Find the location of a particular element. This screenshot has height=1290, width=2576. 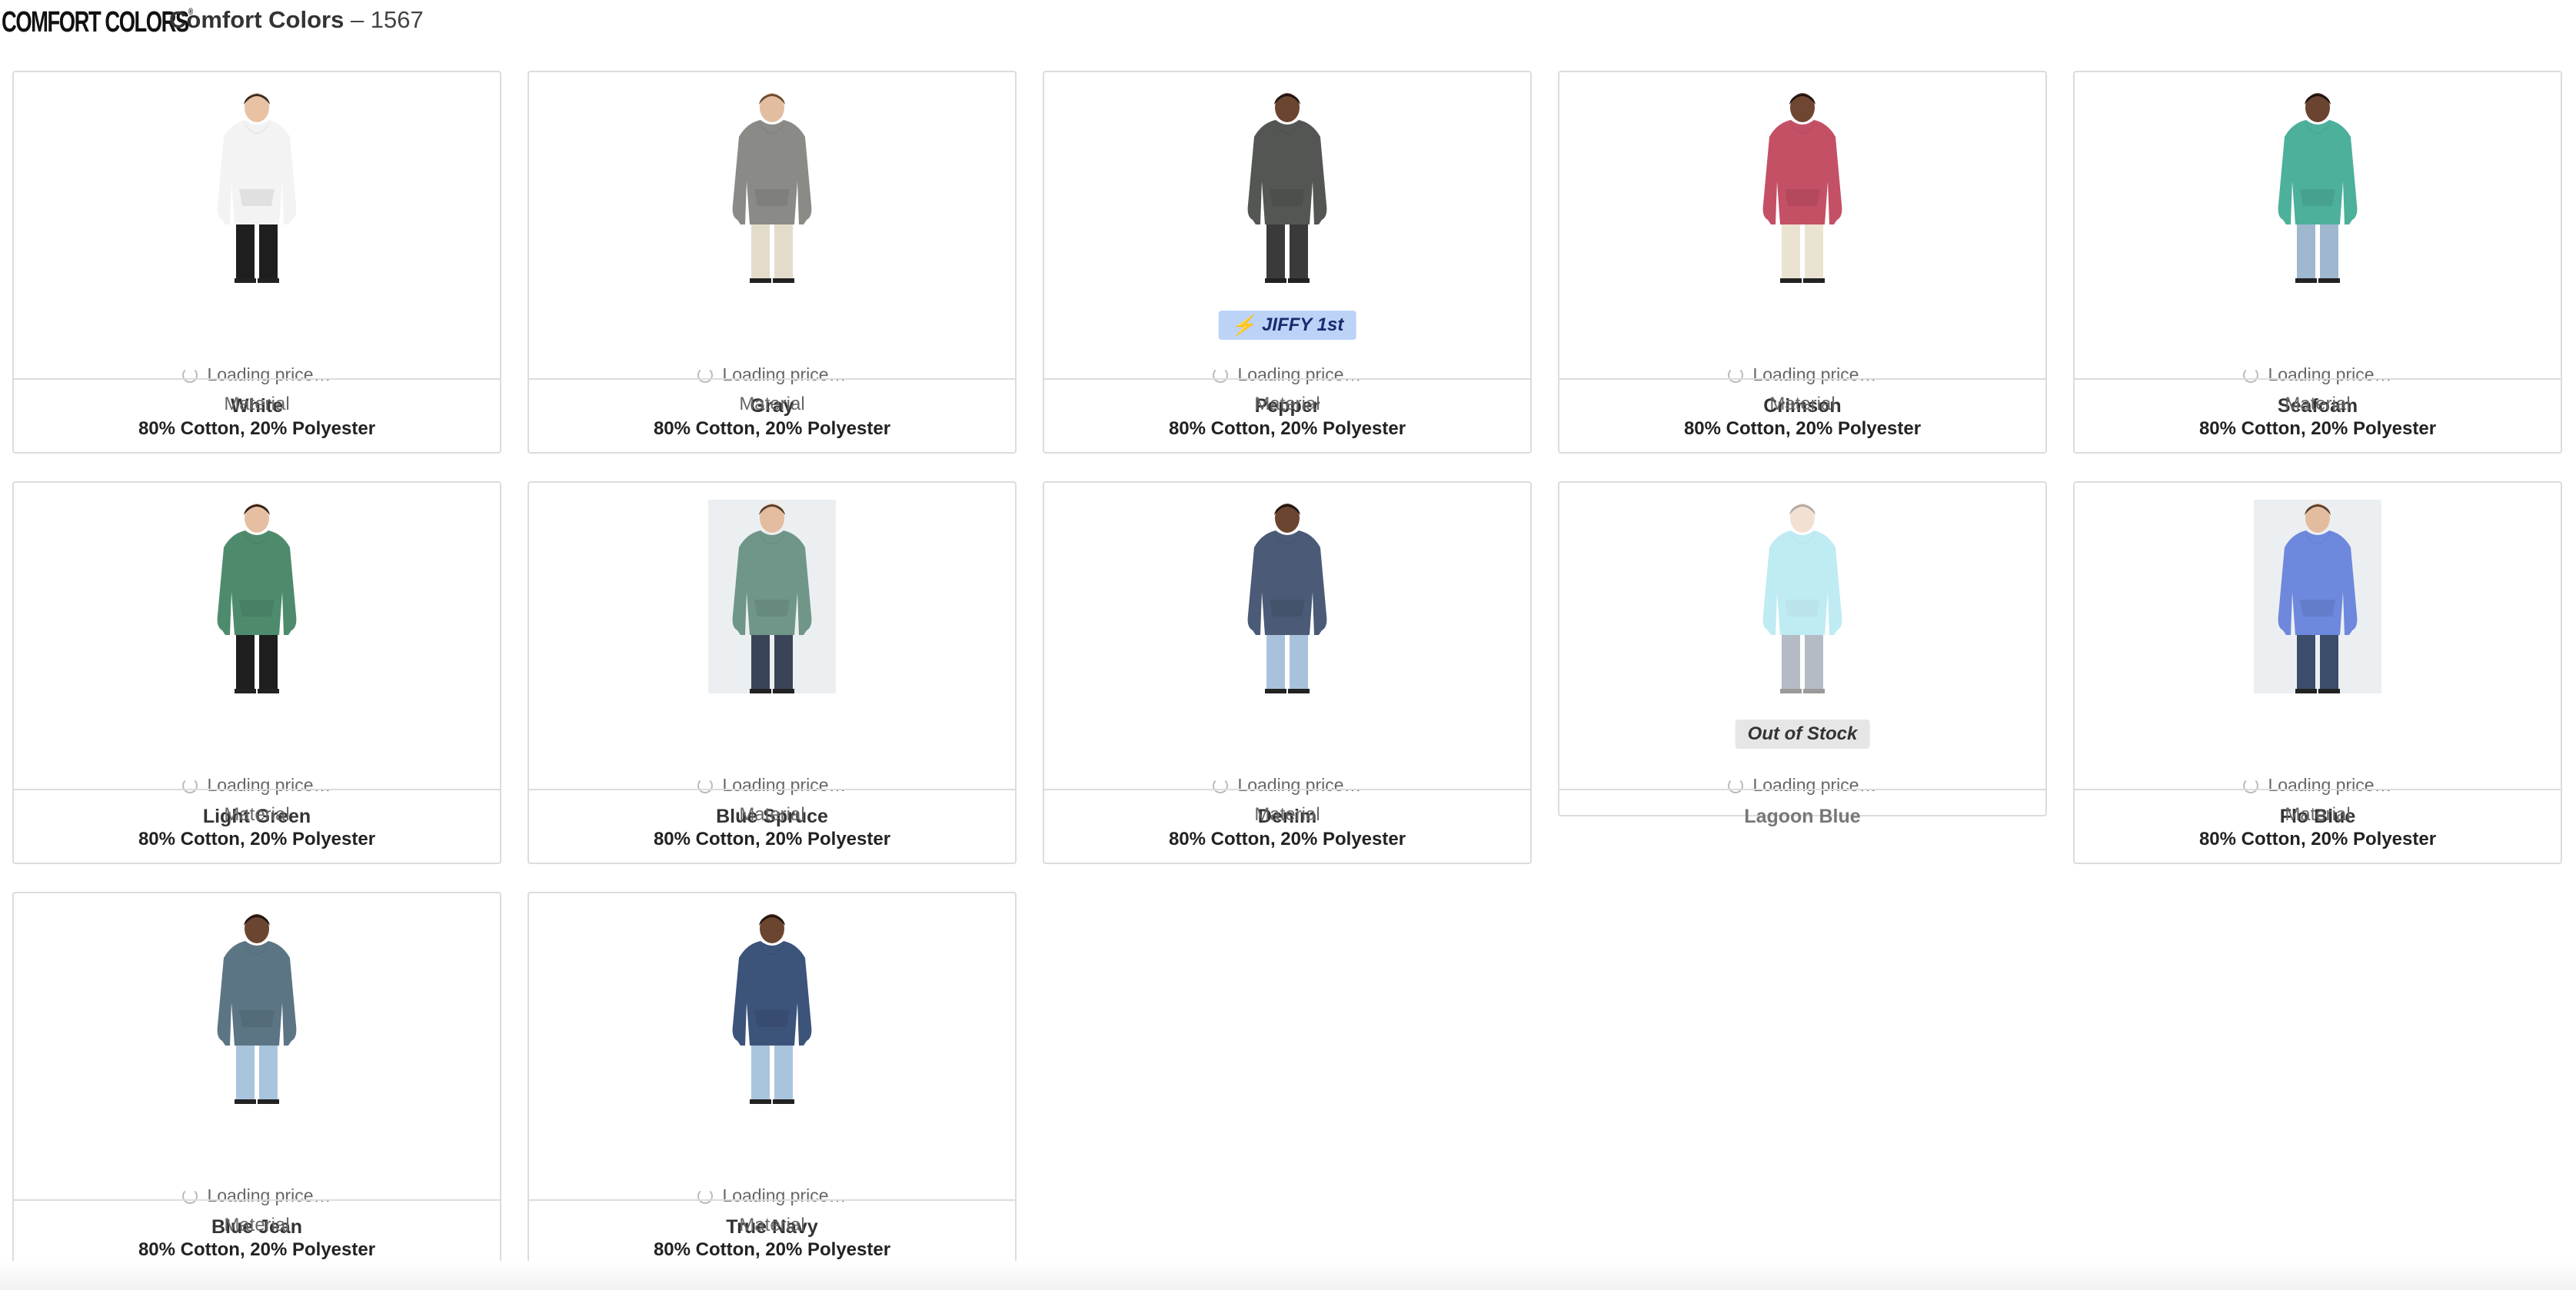

brand-logo: COMFORT COLORS® is located at coordinates (98, 22).